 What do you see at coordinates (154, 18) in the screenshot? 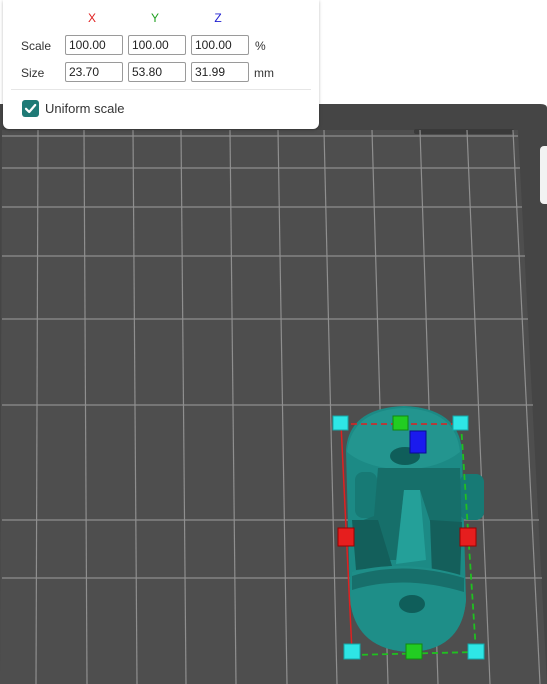
I see `axis-y-label: Y` at bounding box center [154, 18].